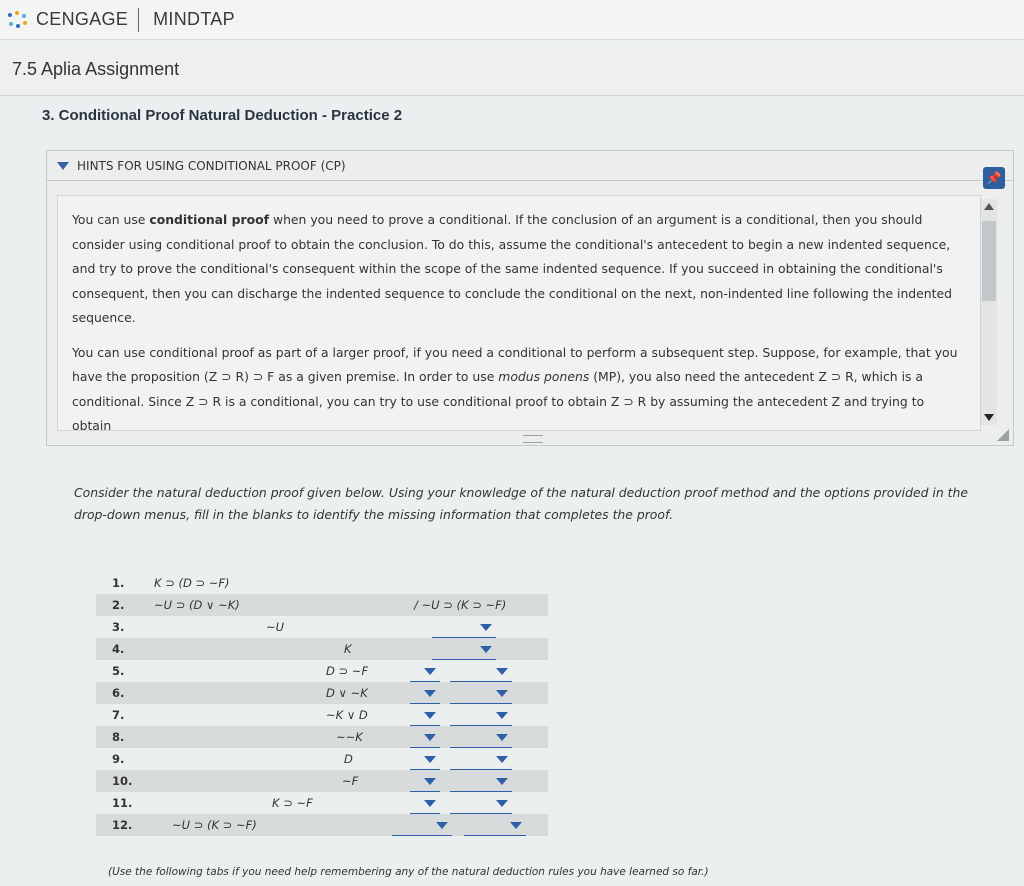 This screenshot has height=886, width=1024. I want to click on line-number: 7., so click(118, 715).